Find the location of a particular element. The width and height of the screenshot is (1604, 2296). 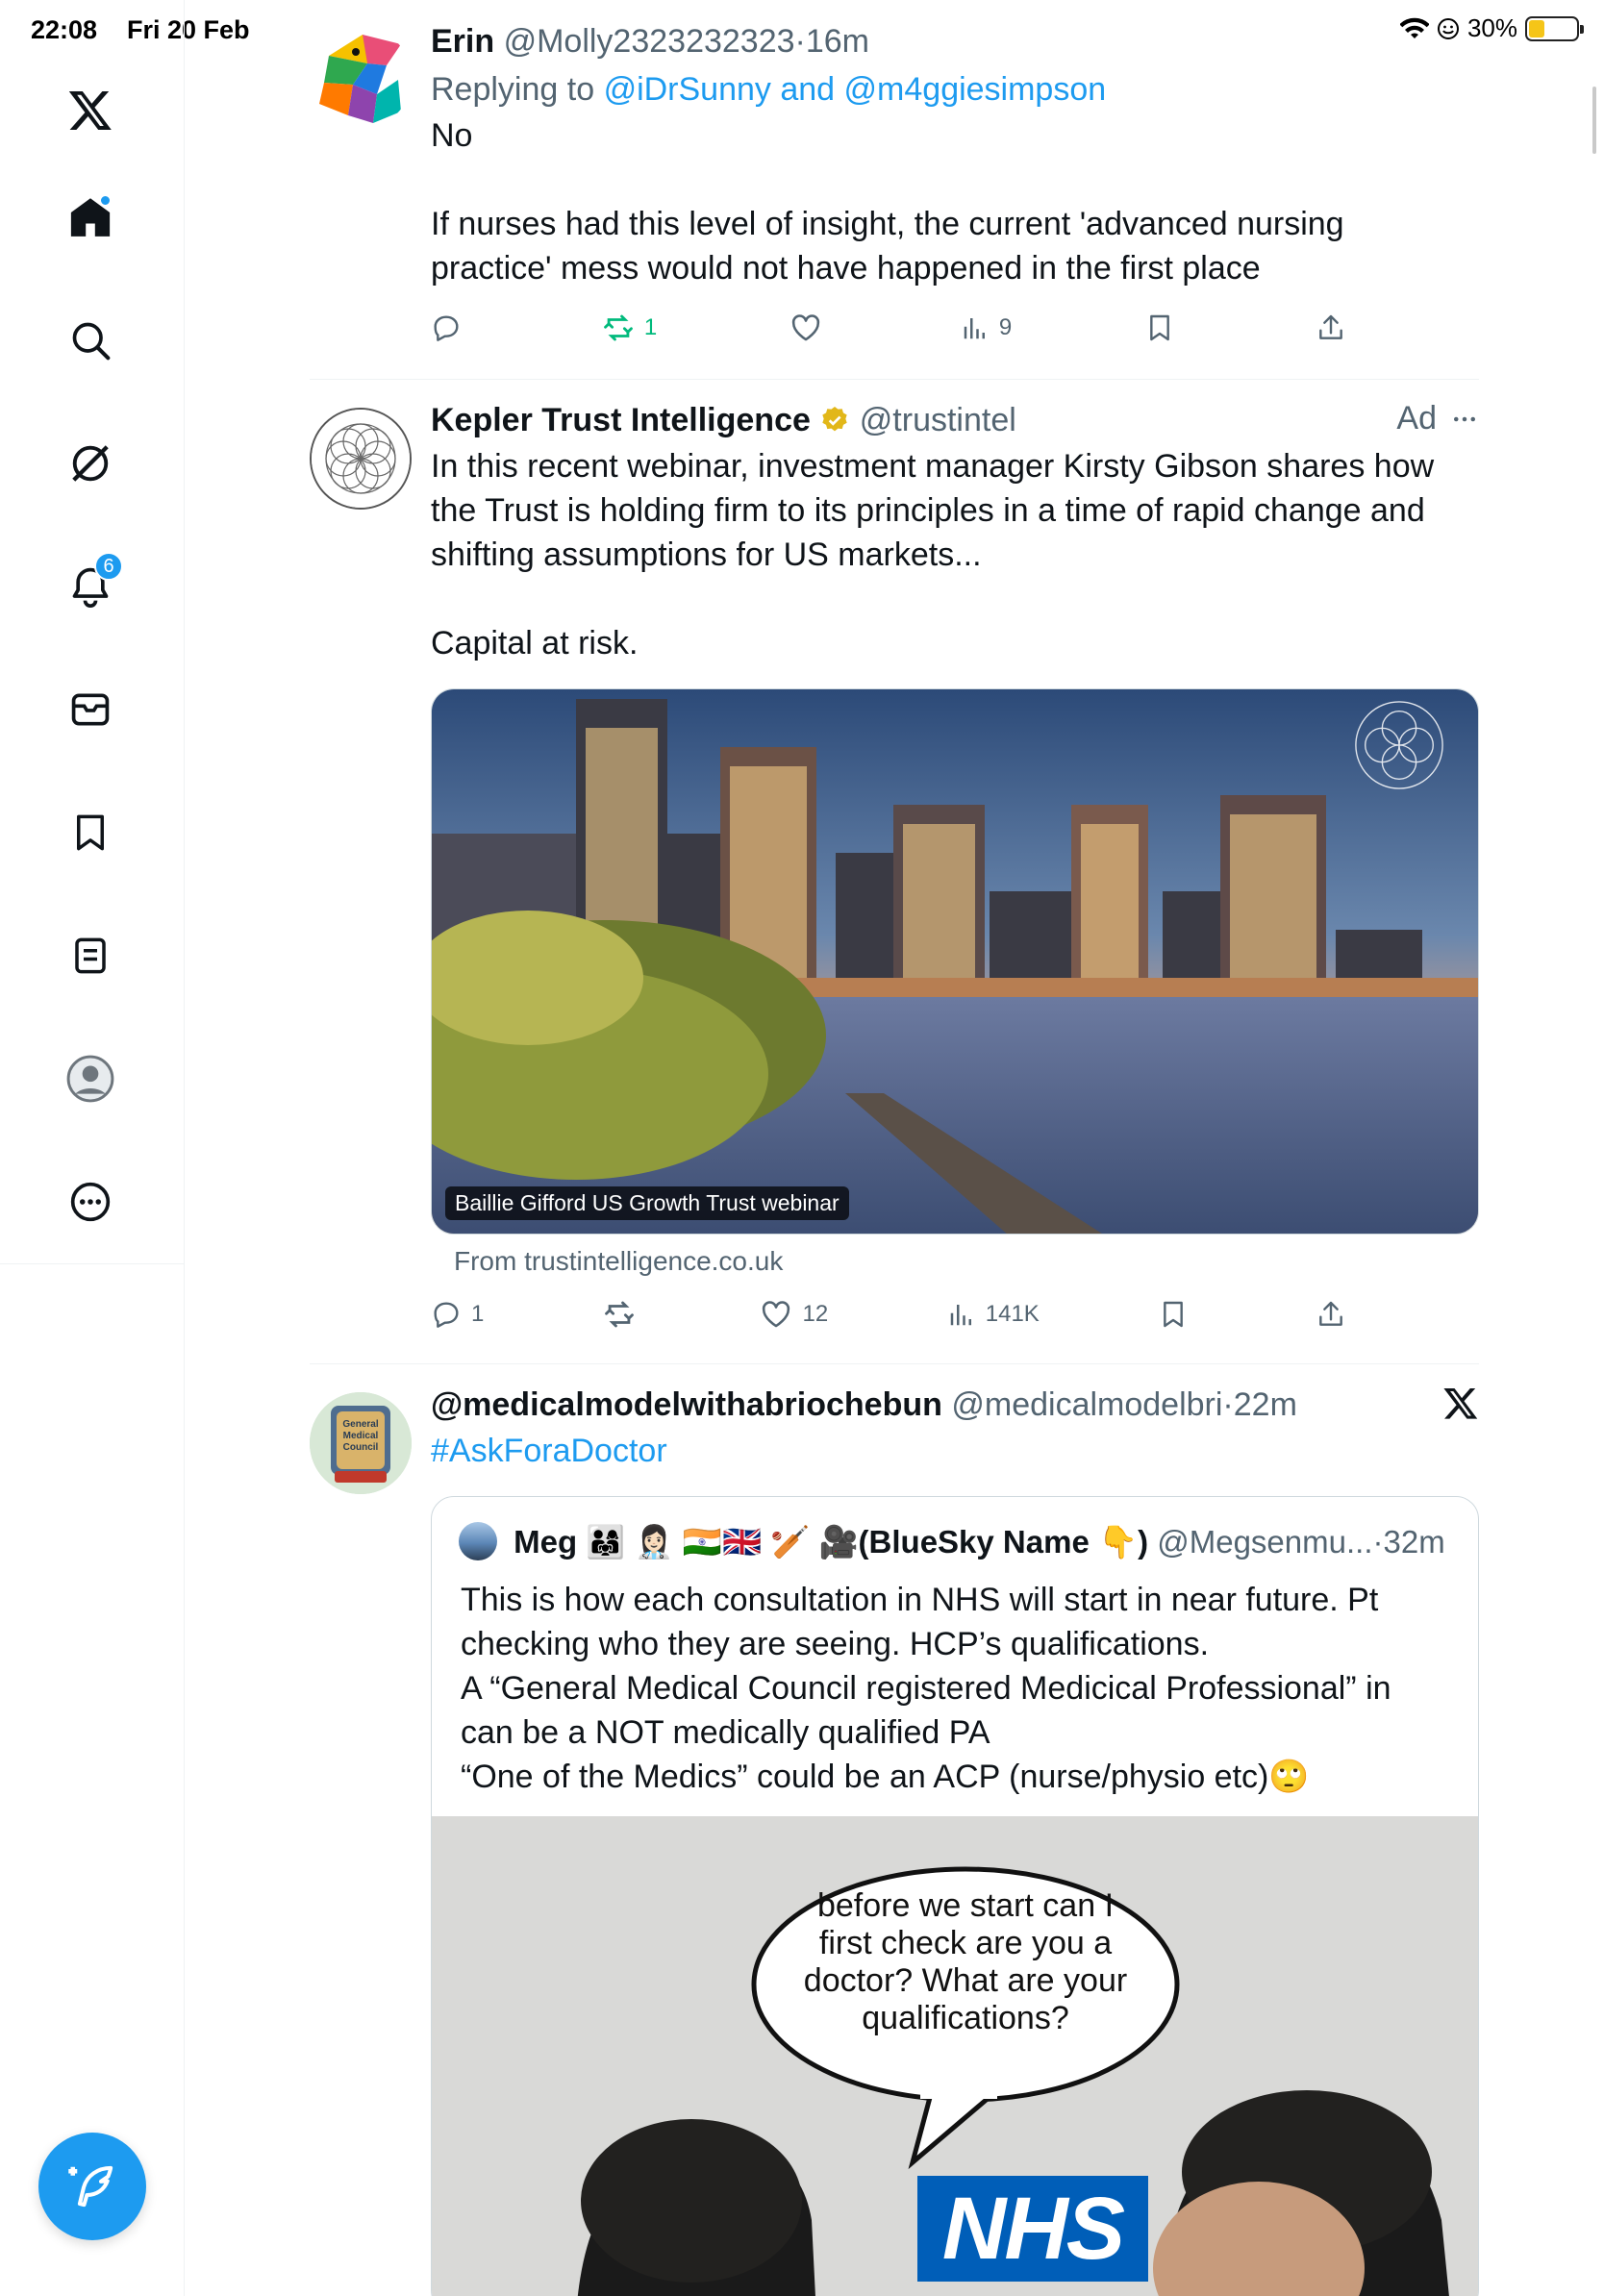

replying-to: Replying to @iDrSunny and @m4ggiesimpson is located at coordinates (955, 89).